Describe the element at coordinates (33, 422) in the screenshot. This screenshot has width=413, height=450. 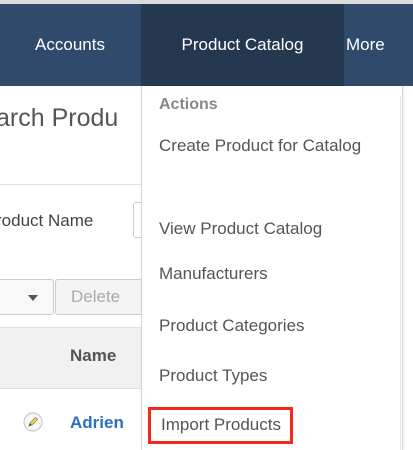
I see `pencil-icon` at that location.